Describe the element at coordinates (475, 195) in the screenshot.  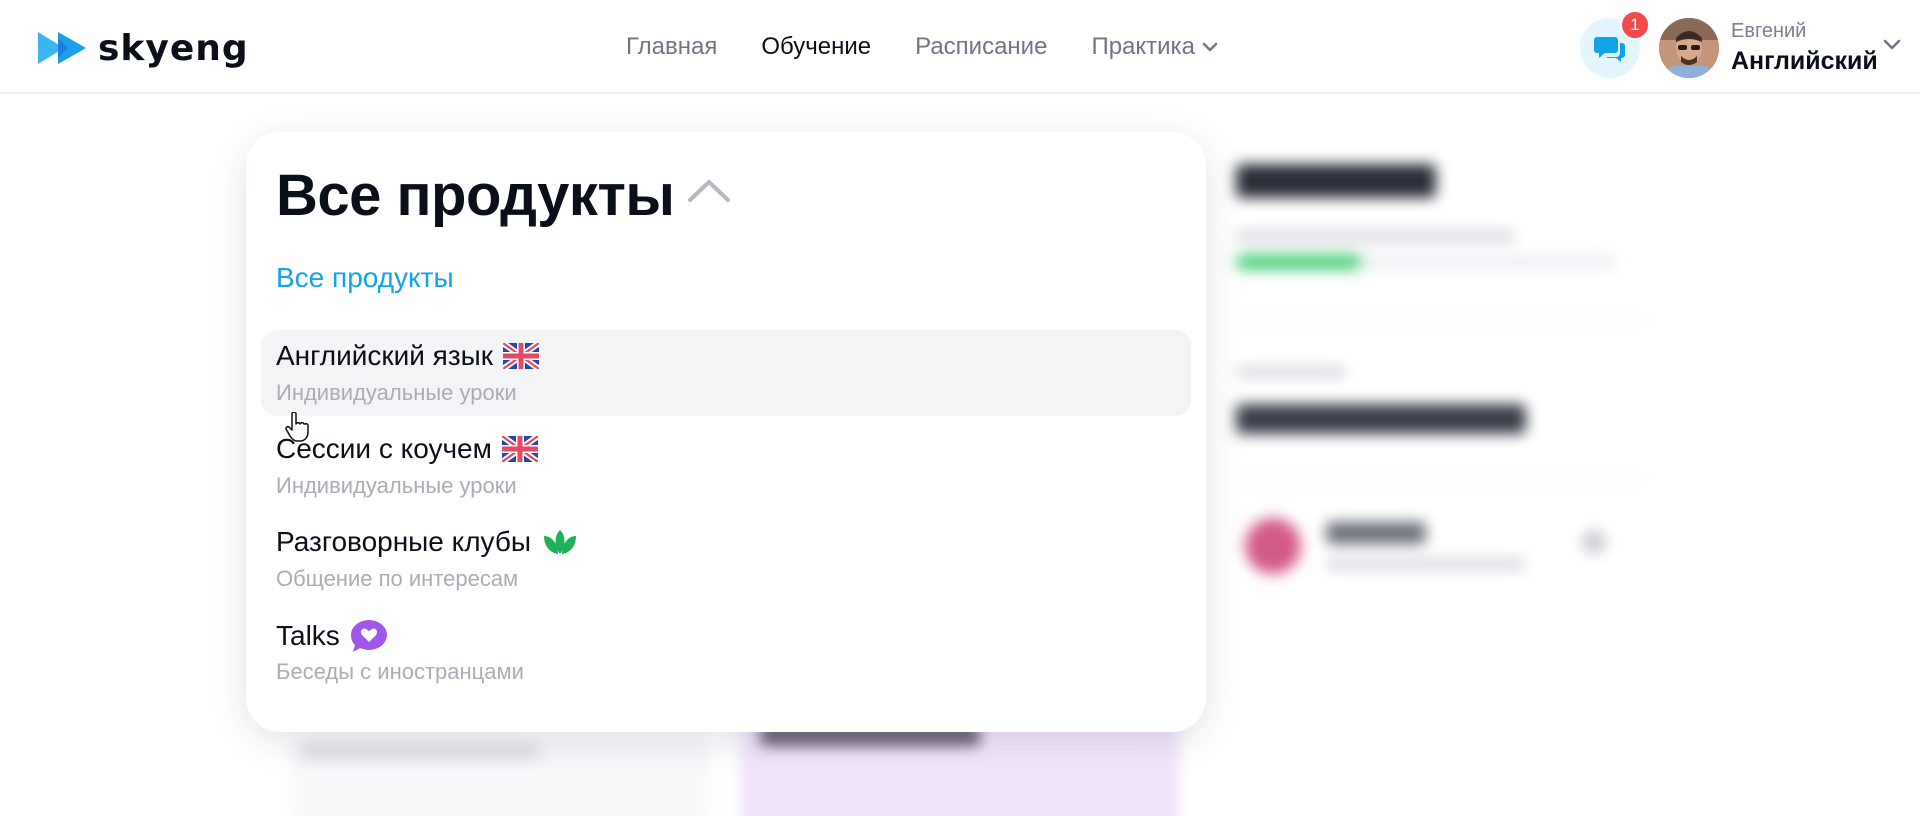
I see `dropdown-title: Все продукты` at that location.